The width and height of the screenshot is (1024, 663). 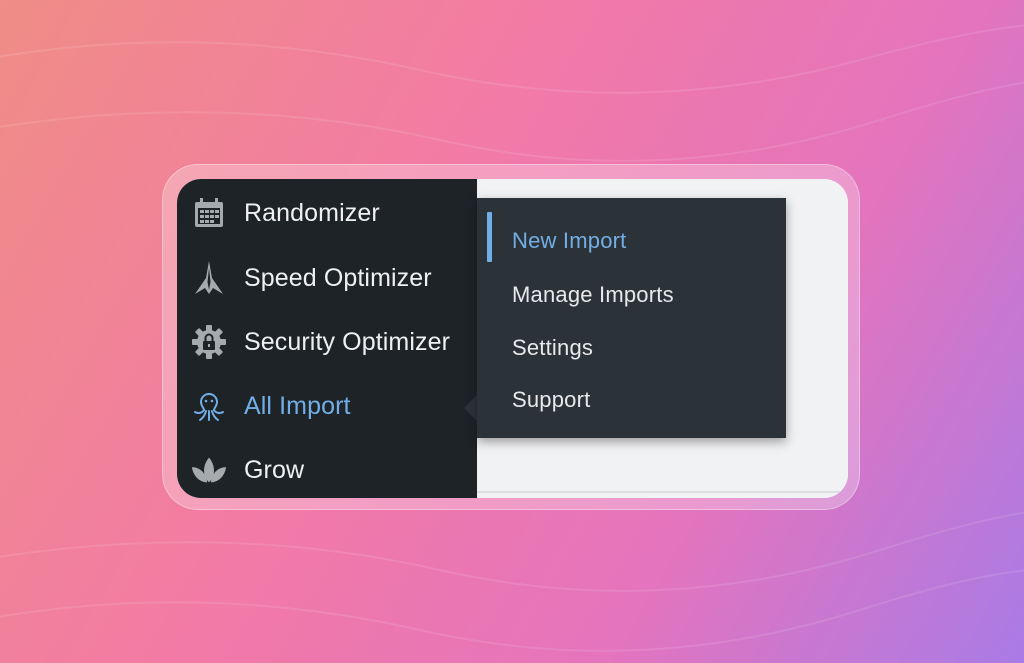 I want to click on sidebar-item-grow: Grow, so click(x=327, y=469).